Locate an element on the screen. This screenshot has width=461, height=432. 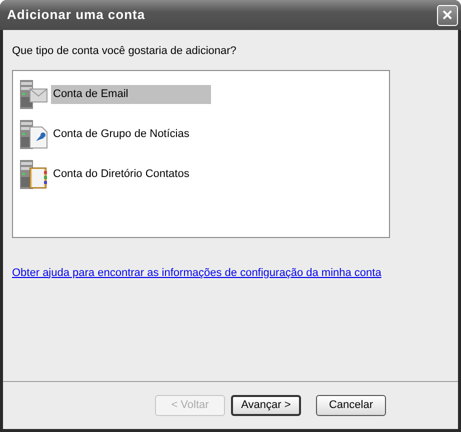
close-button: ✕ is located at coordinates (447, 15).